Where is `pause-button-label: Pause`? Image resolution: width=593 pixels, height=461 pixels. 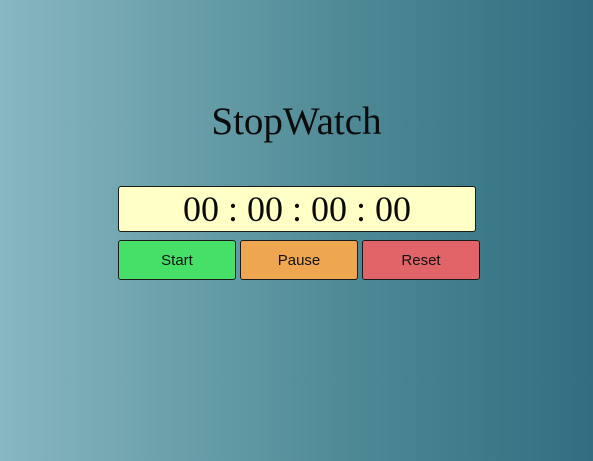
pause-button-label: Pause is located at coordinates (299, 260).